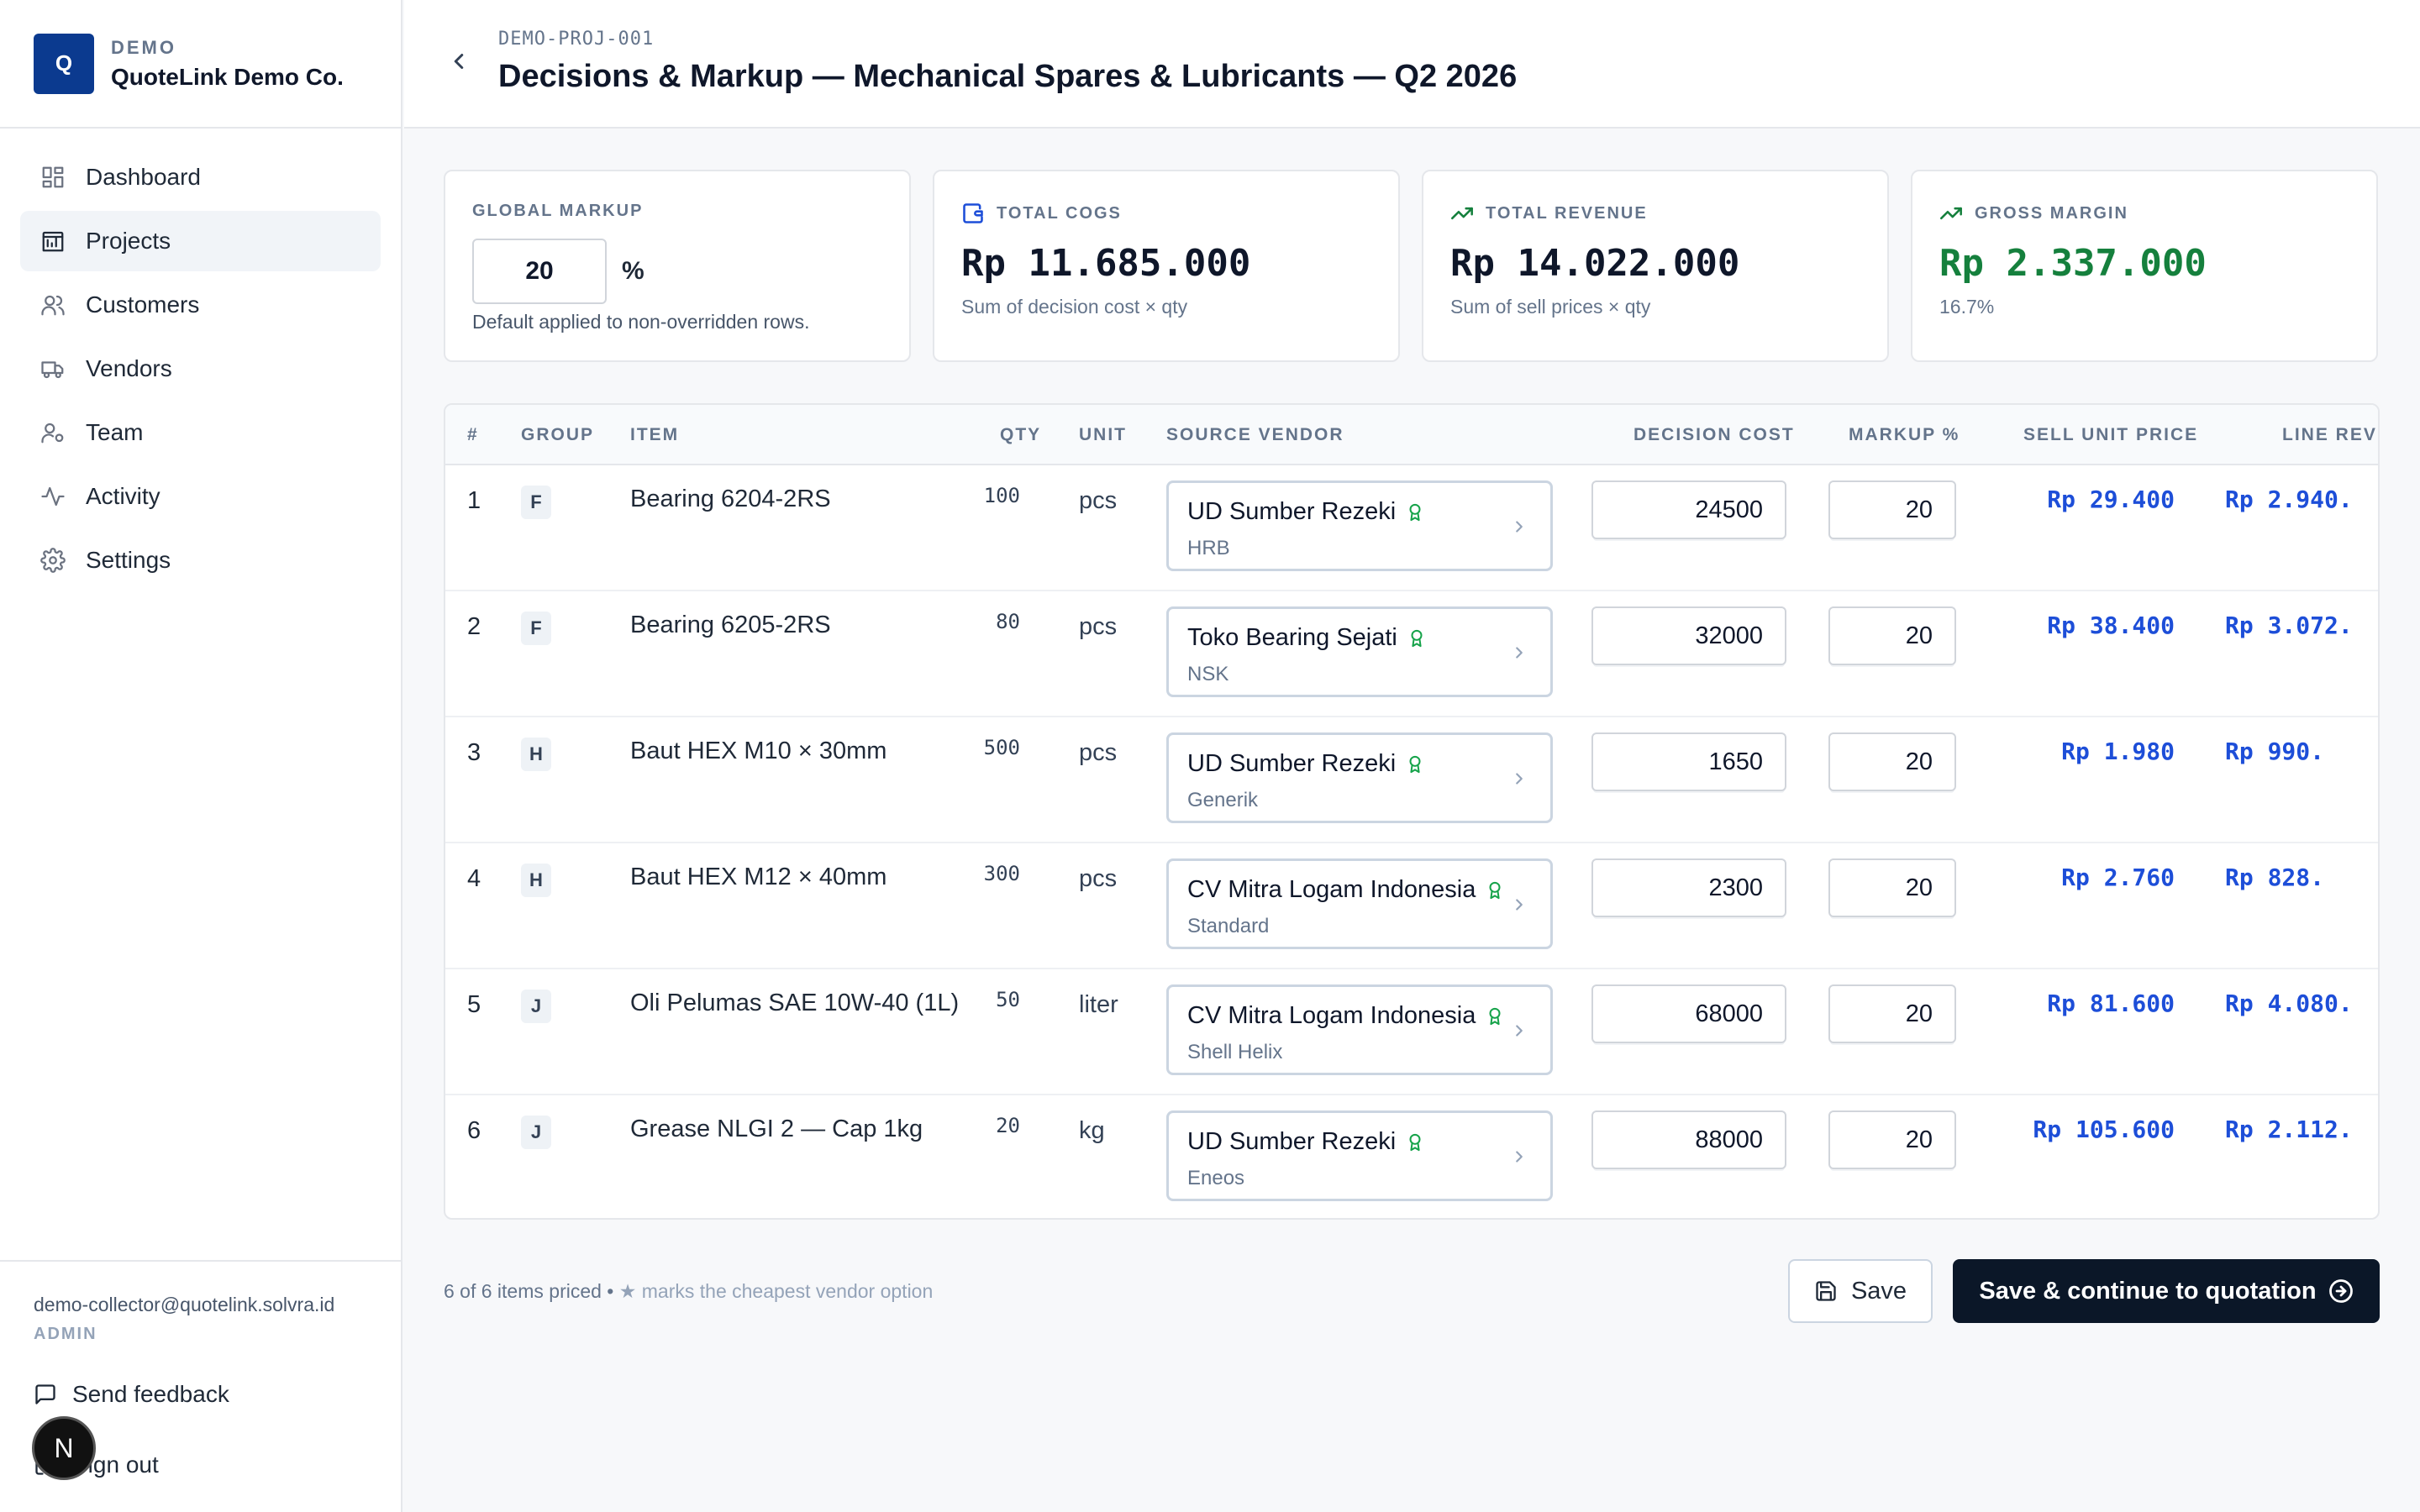 The image size is (2420, 1512). What do you see at coordinates (64, 63) in the screenshot?
I see `brand-logo: Q` at bounding box center [64, 63].